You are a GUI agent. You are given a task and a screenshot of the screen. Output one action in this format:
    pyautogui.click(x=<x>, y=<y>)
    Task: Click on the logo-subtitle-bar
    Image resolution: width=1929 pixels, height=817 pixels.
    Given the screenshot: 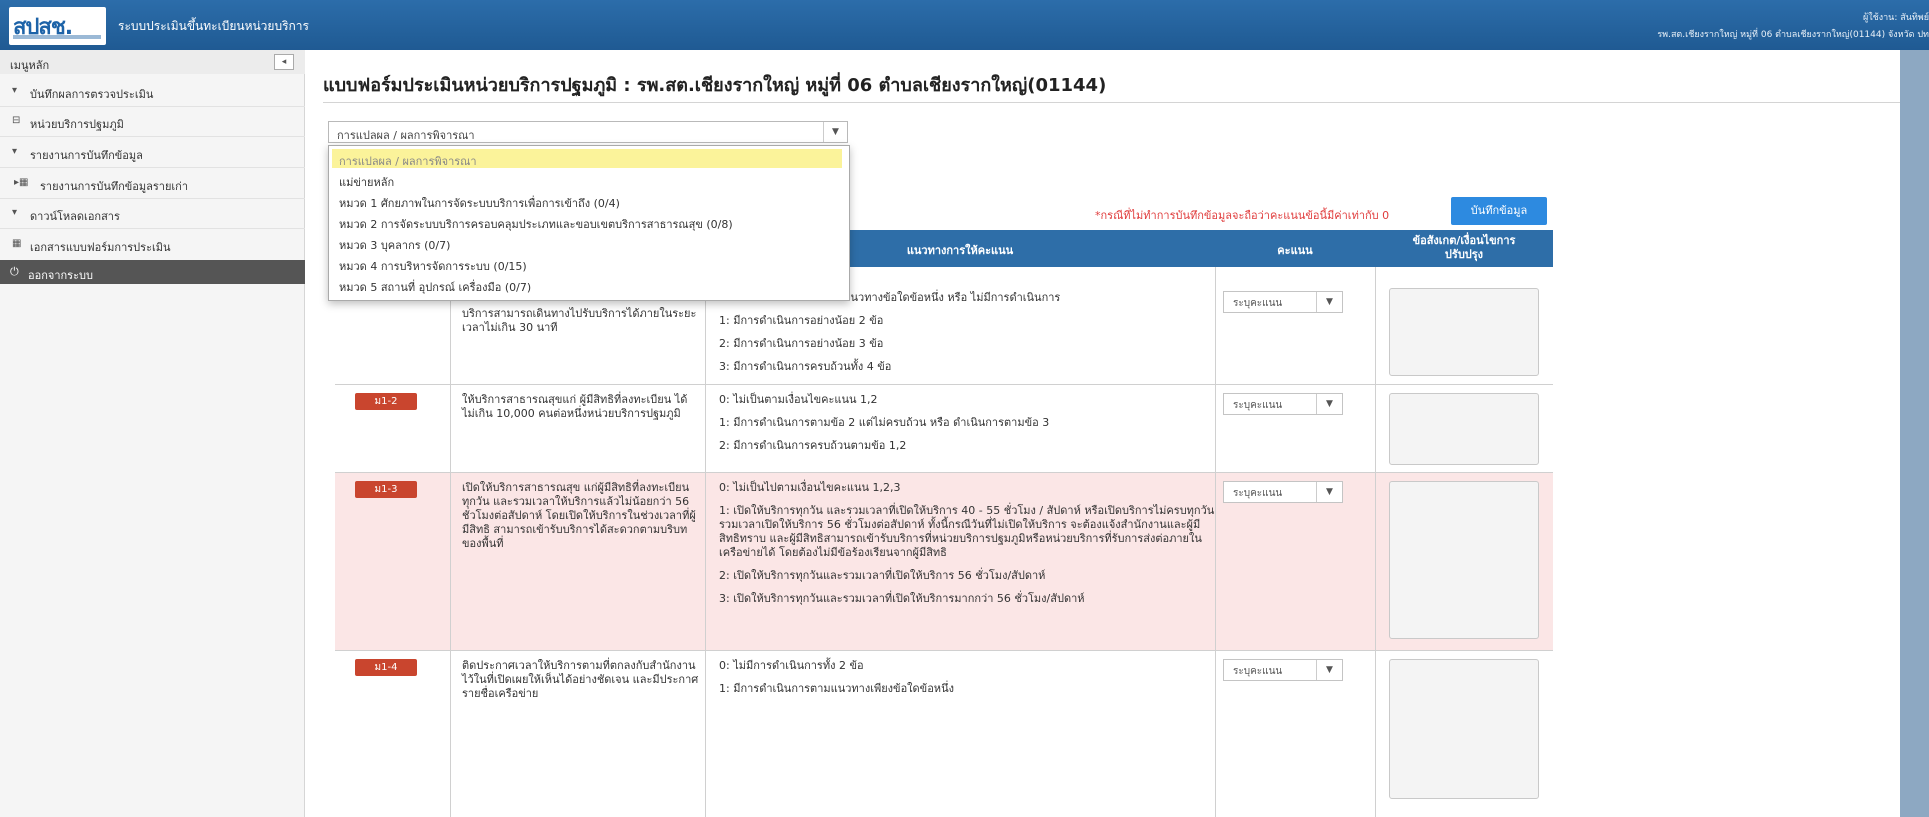 What is the action you would take?
    pyautogui.click(x=57, y=37)
    